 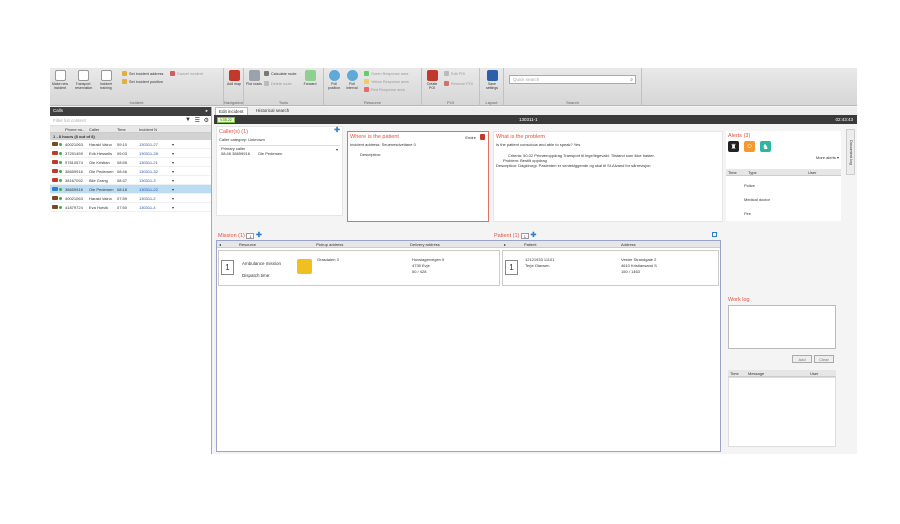 What do you see at coordinates (505, 244) in the screenshot?
I see `expand-icon: ▸` at bounding box center [505, 244].